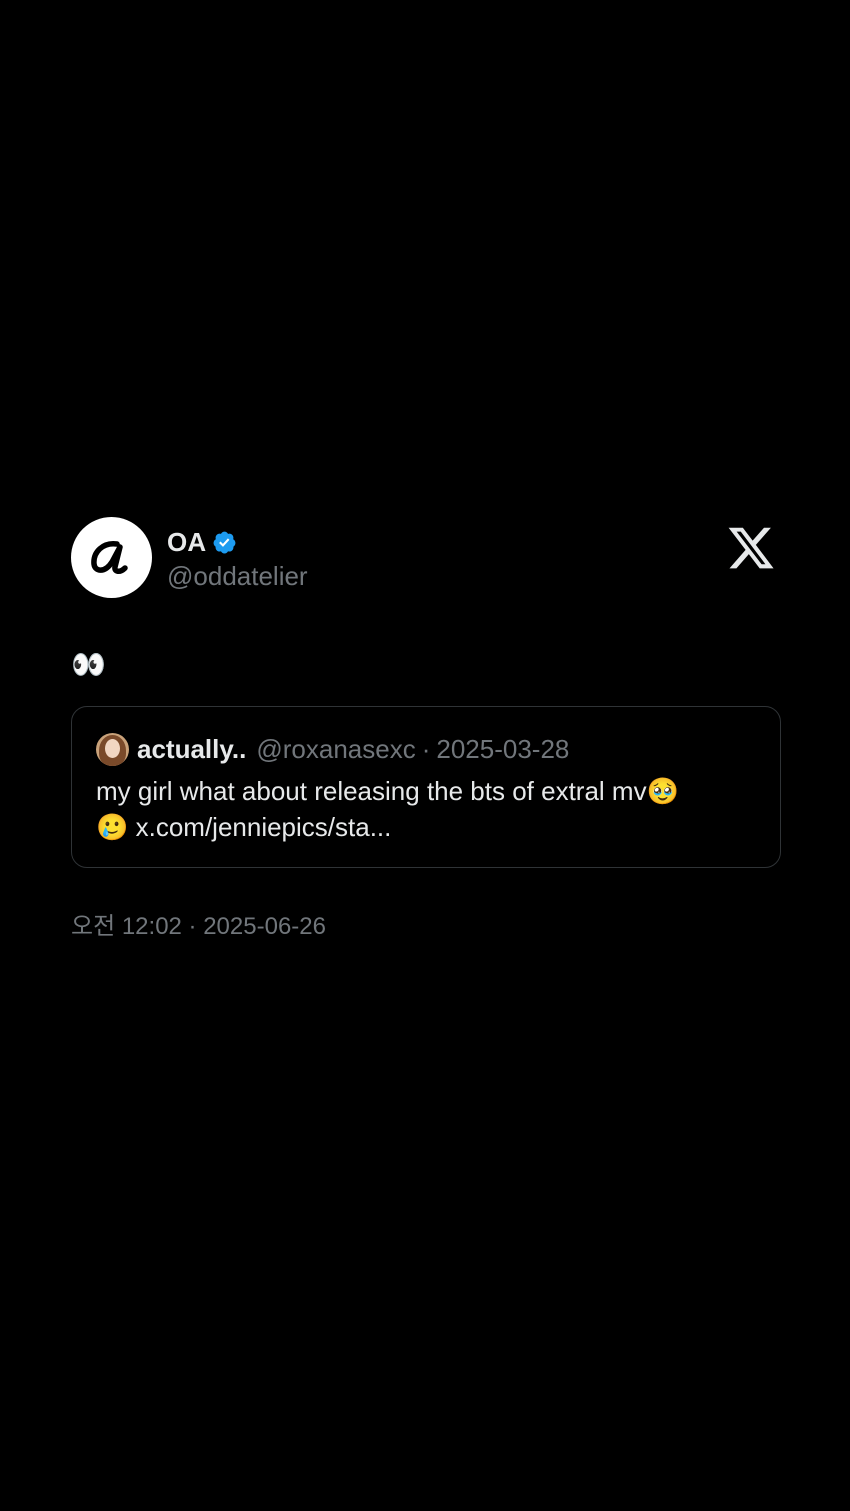 The width and height of the screenshot is (850, 1511). Describe the element at coordinates (224, 542) in the screenshot. I see `verified-badge-icon` at that location.